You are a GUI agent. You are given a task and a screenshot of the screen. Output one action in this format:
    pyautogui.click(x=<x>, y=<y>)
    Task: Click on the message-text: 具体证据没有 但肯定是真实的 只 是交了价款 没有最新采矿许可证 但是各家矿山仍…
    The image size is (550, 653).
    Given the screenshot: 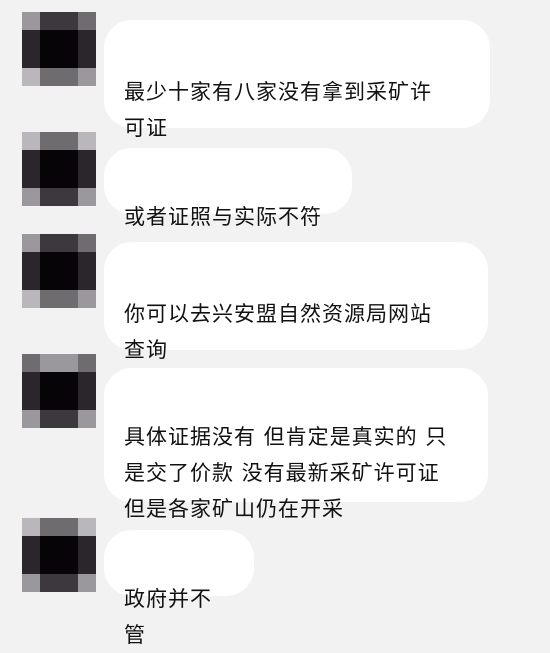 What is the action you would take?
    pyautogui.click(x=286, y=473)
    